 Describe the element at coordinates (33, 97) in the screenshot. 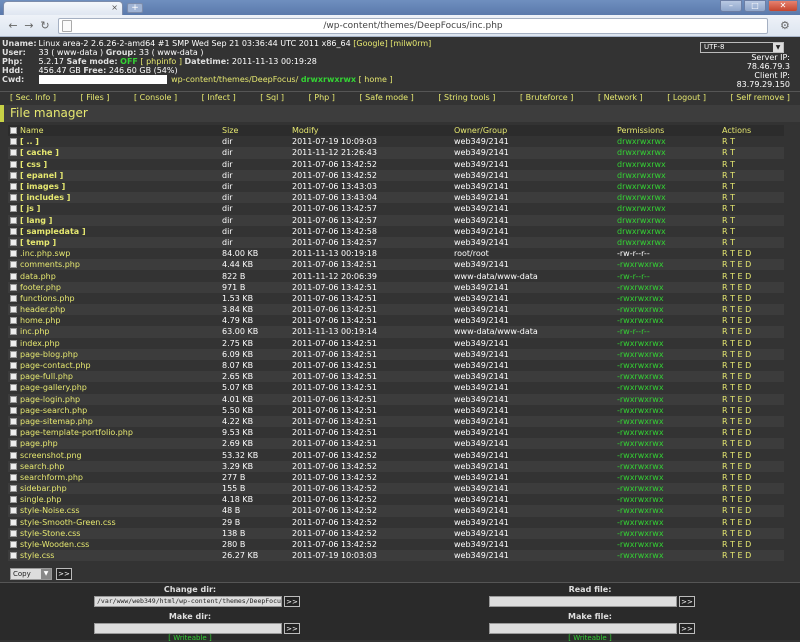

I see `menu-item: [ Sec. Info ]` at that location.